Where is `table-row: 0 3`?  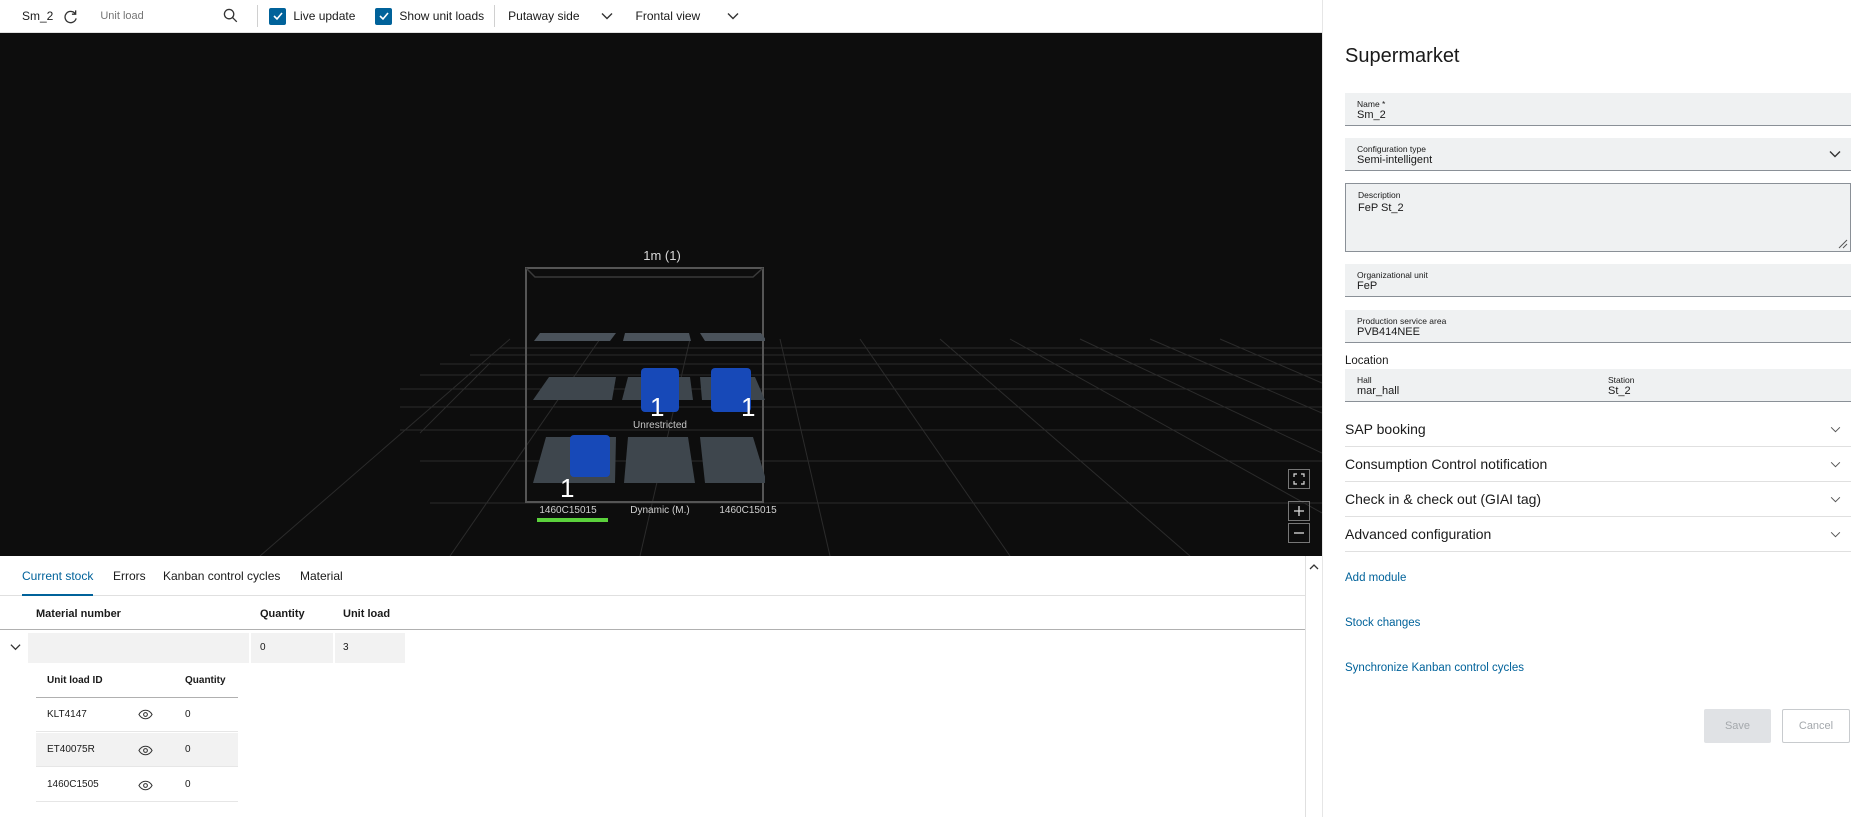 table-row: 0 3 is located at coordinates (202, 648).